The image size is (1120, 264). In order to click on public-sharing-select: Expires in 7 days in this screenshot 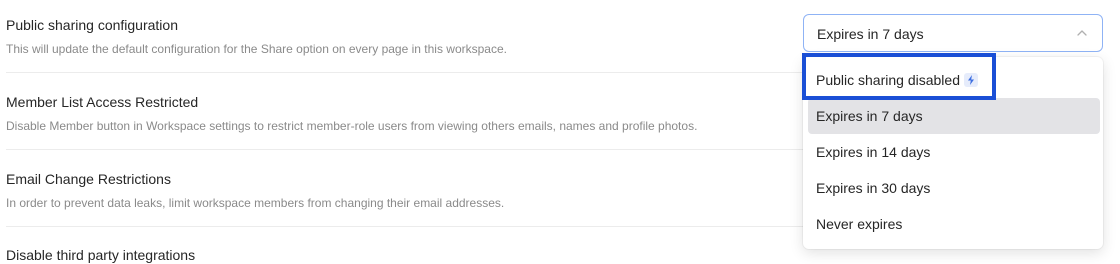, I will do `click(953, 33)`.